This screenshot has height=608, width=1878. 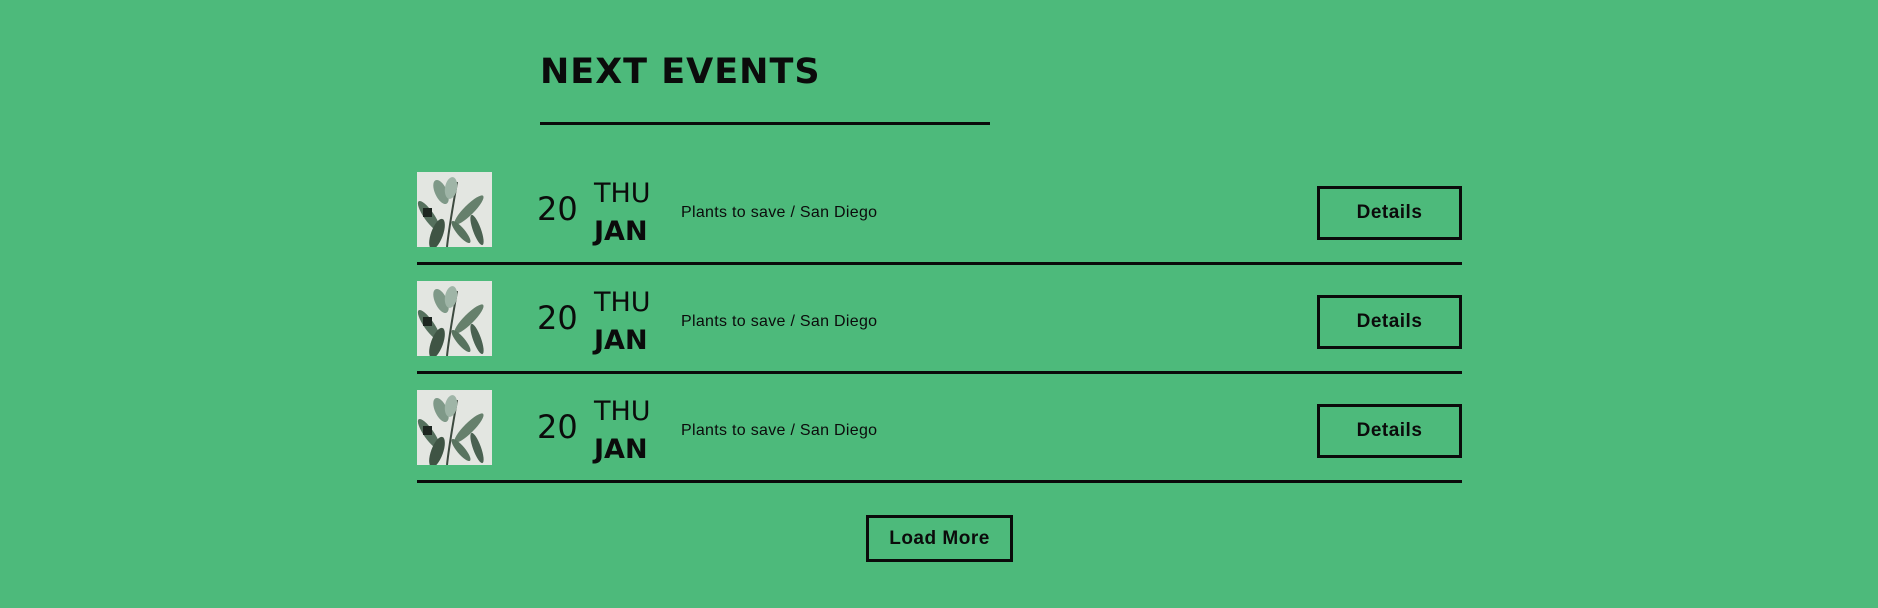 What do you see at coordinates (765, 123) in the screenshot?
I see `title-underline` at bounding box center [765, 123].